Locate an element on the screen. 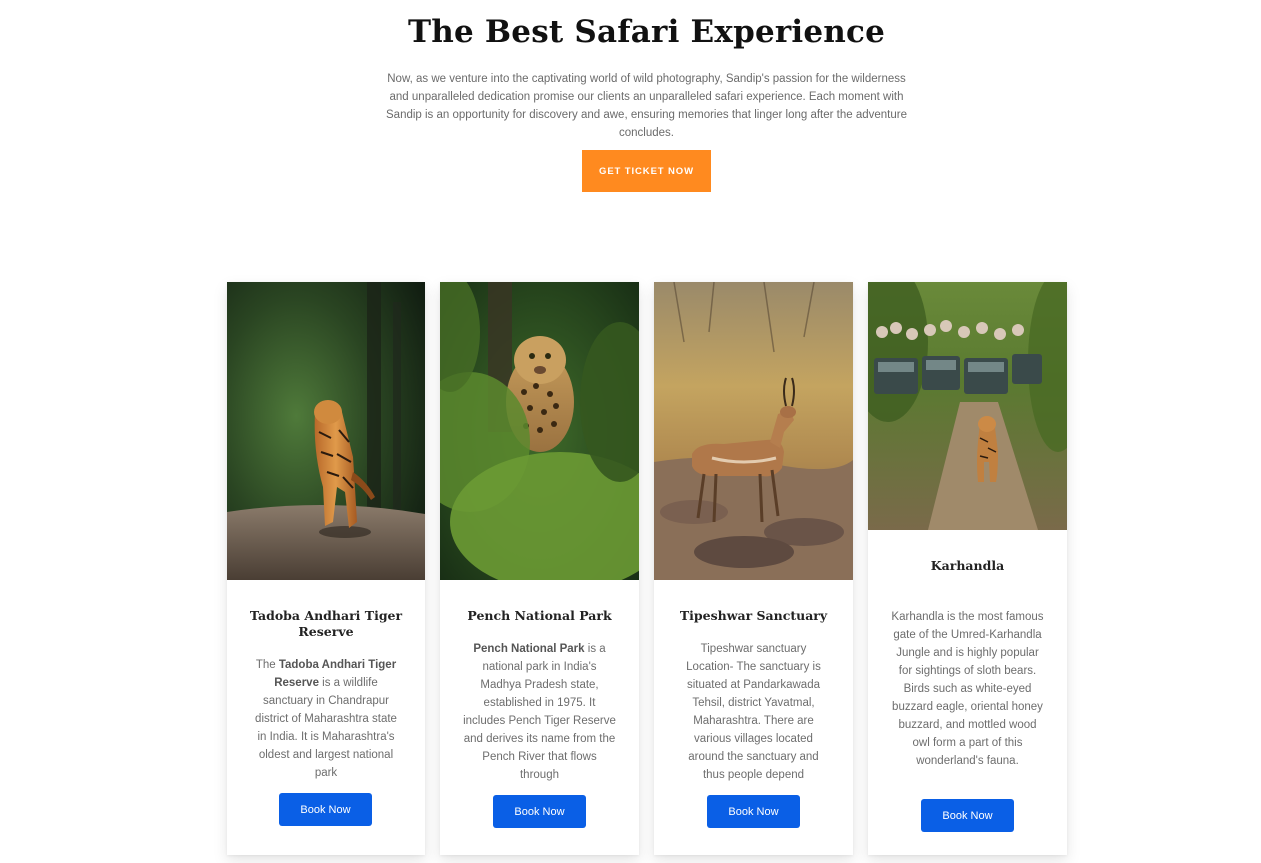  card-title: Pench National Park is located at coordinates (539, 615).